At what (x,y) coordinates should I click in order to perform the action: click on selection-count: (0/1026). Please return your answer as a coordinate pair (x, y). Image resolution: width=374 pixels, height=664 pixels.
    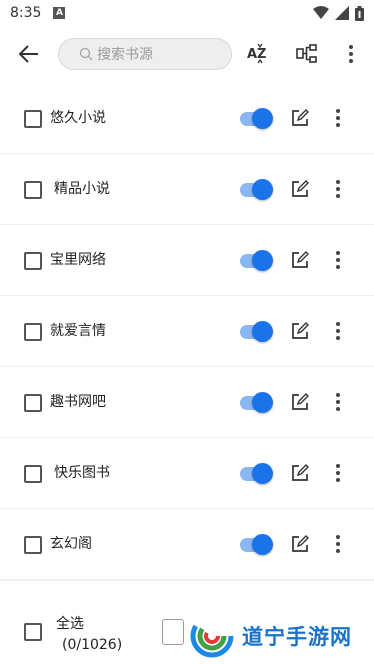
    Looking at the image, I should click on (92, 645).